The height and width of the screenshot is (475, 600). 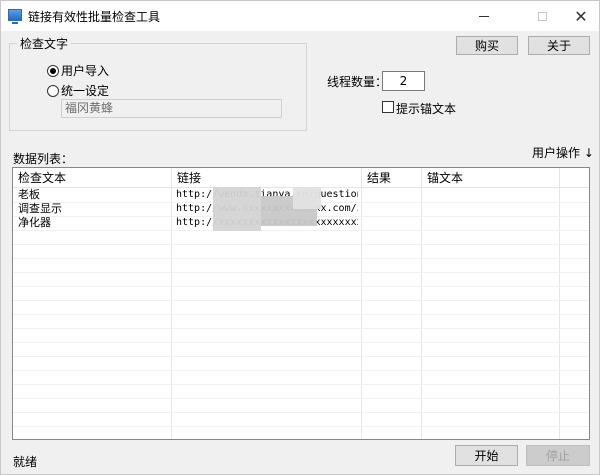 I want to click on radio-user-import-label: 用户导入, so click(x=85, y=71).